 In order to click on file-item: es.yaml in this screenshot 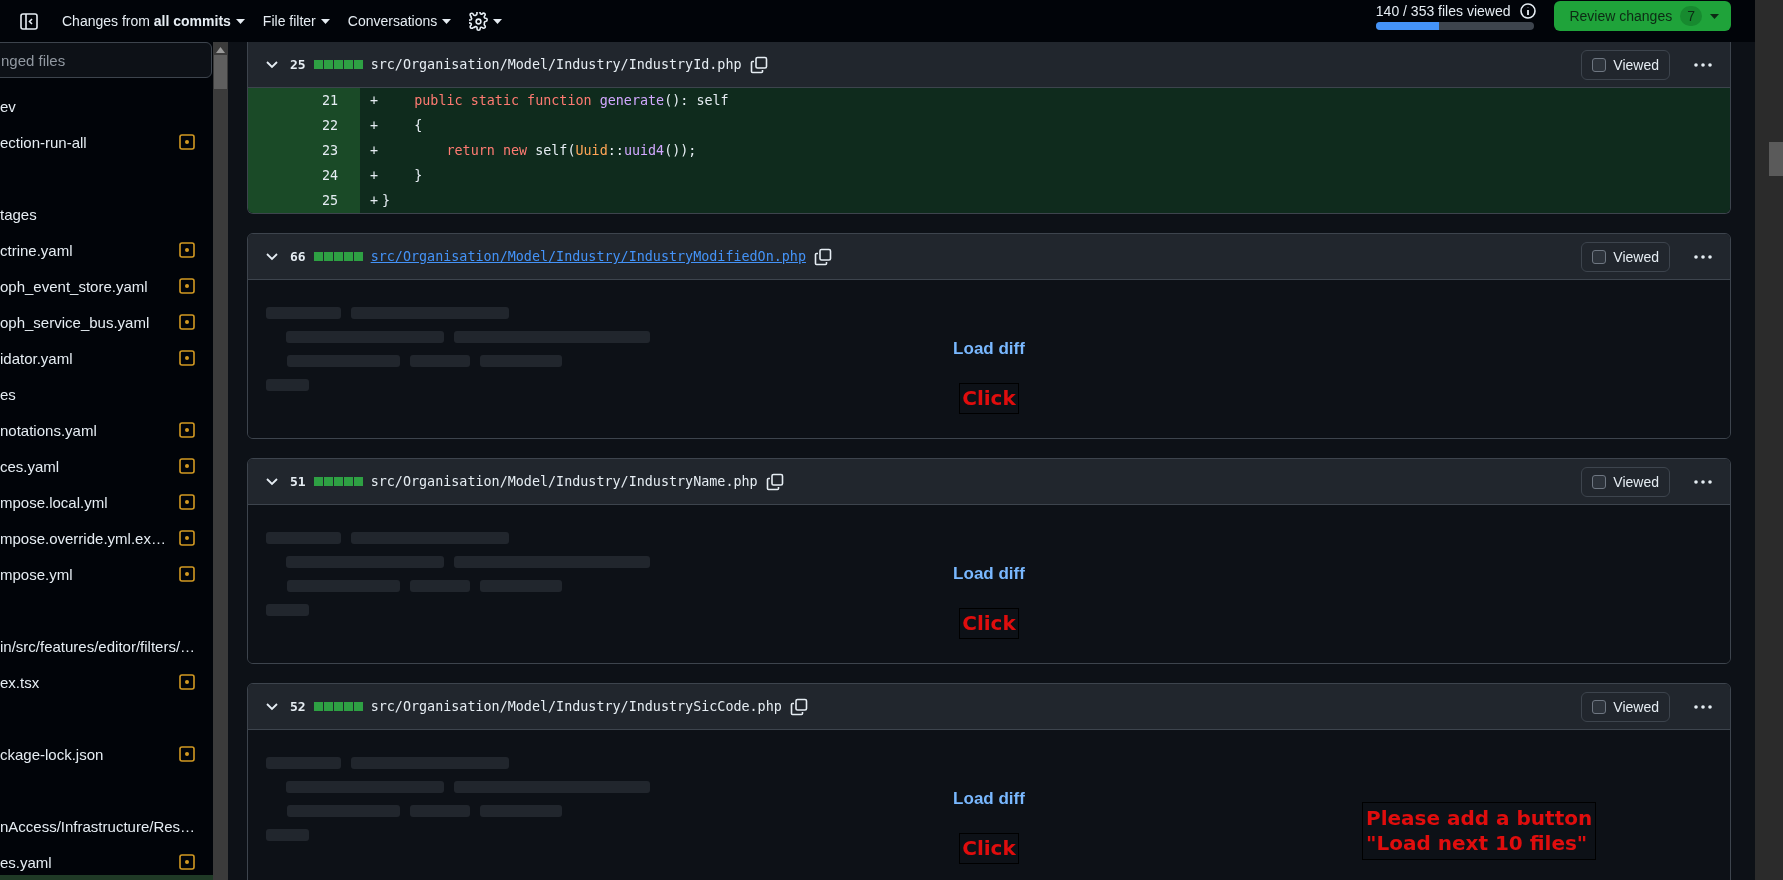, I will do `click(26, 862)`.